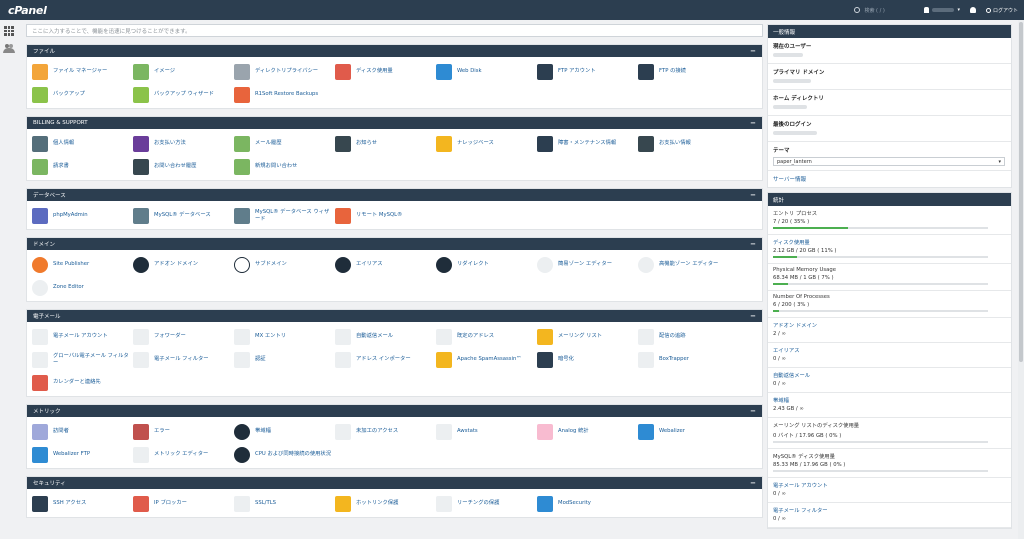 Image resolution: width=1024 pixels, height=539 pixels. What do you see at coordinates (889, 325) in the screenshot?
I see `stat-name: アドオン ドメイン` at bounding box center [889, 325].